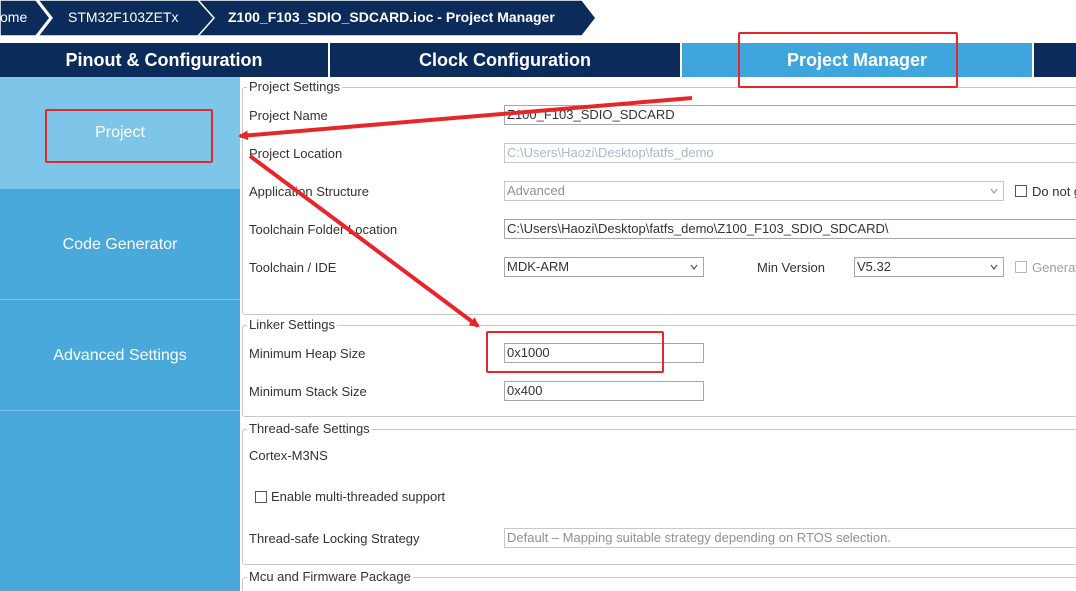 Image resolution: width=1076 pixels, height=591 pixels. Describe the element at coordinates (604, 267) in the screenshot. I see `toolchain-ide-select: MDK-ARM` at that location.